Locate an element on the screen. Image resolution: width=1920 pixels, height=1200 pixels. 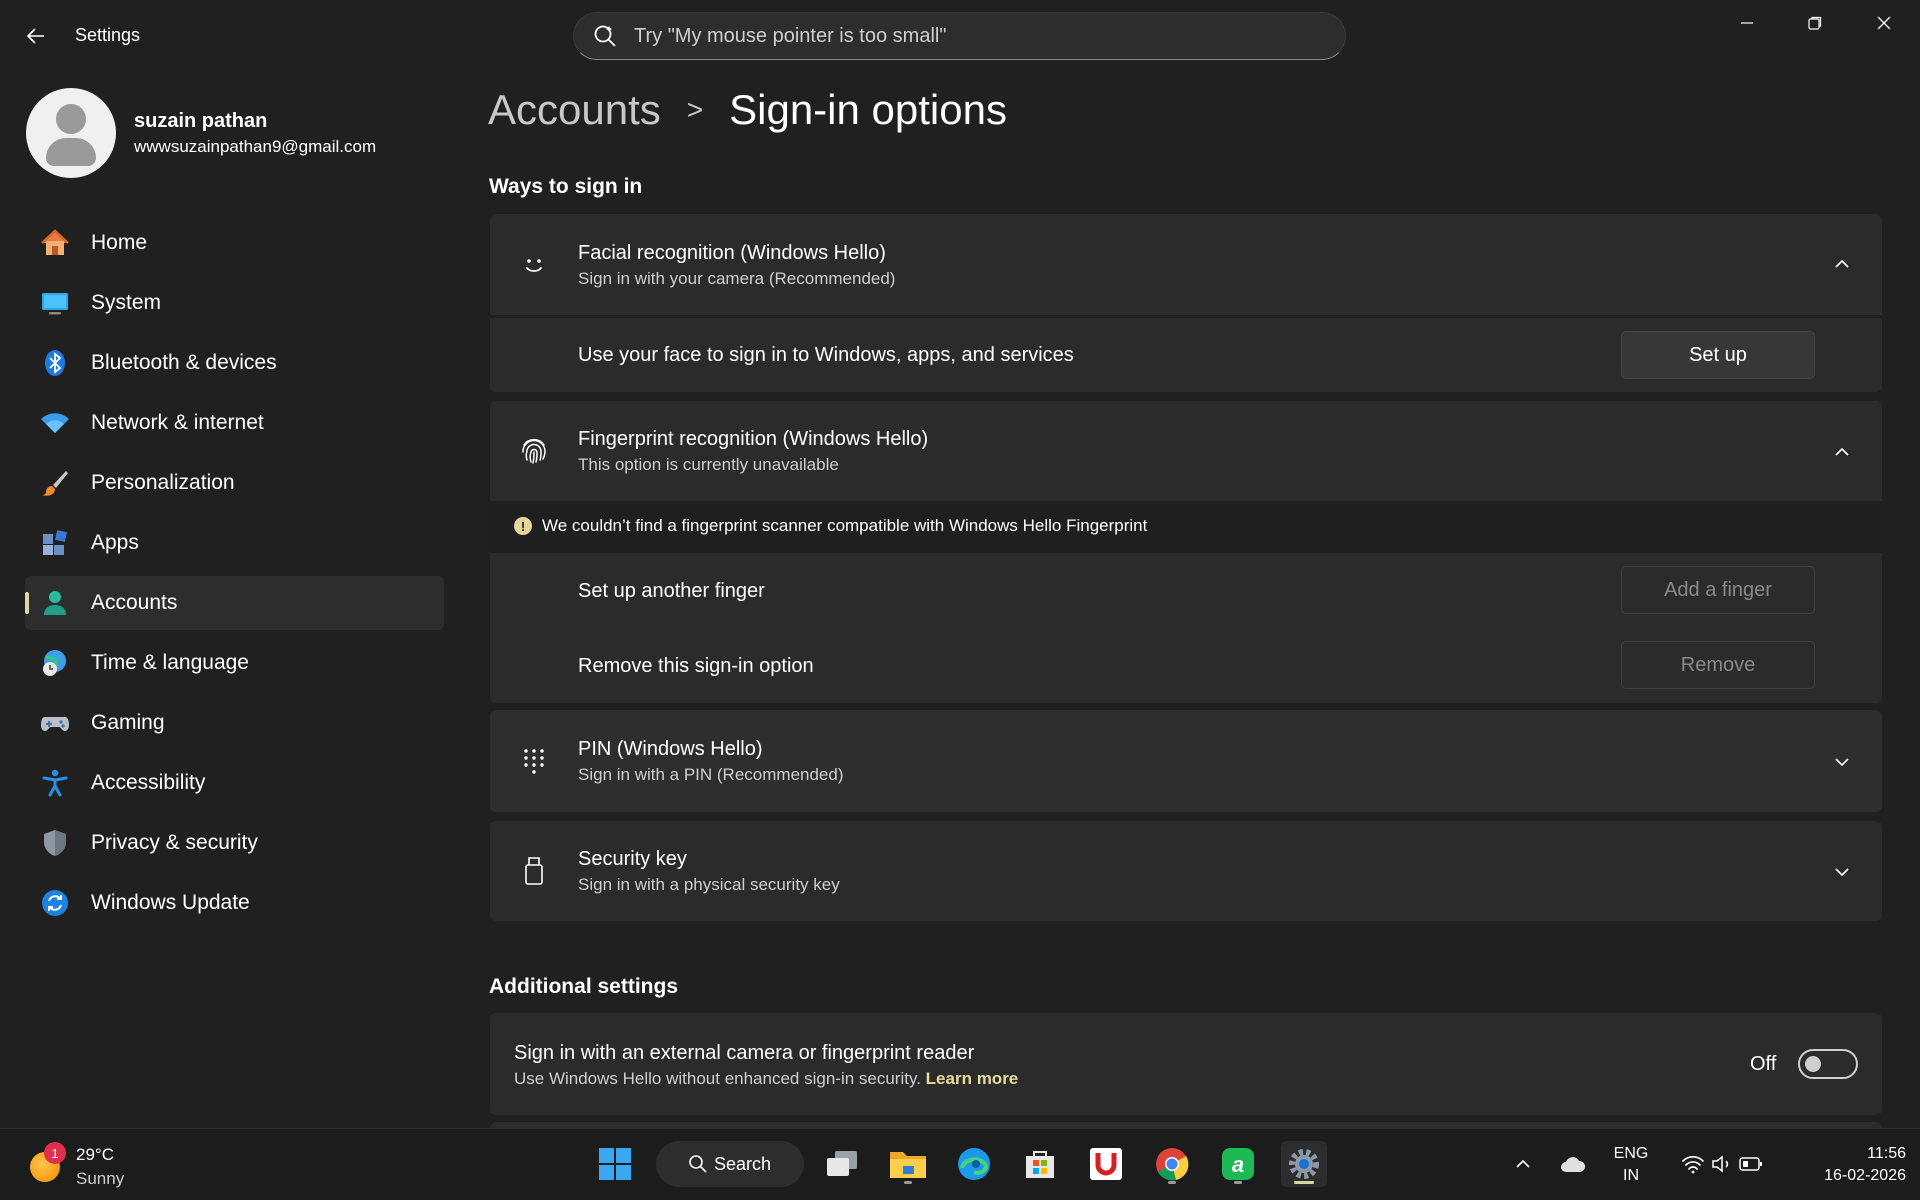
usb-key-icon is located at coordinates (534, 871).